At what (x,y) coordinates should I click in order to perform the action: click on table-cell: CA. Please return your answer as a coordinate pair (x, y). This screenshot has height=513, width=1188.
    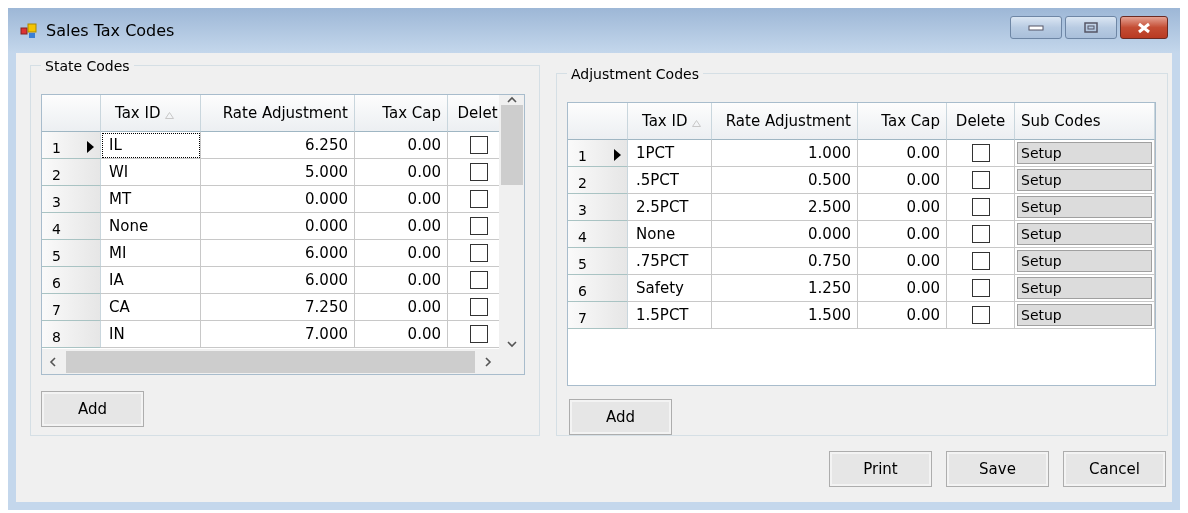
    Looking at the image, I should click on (151, 307).